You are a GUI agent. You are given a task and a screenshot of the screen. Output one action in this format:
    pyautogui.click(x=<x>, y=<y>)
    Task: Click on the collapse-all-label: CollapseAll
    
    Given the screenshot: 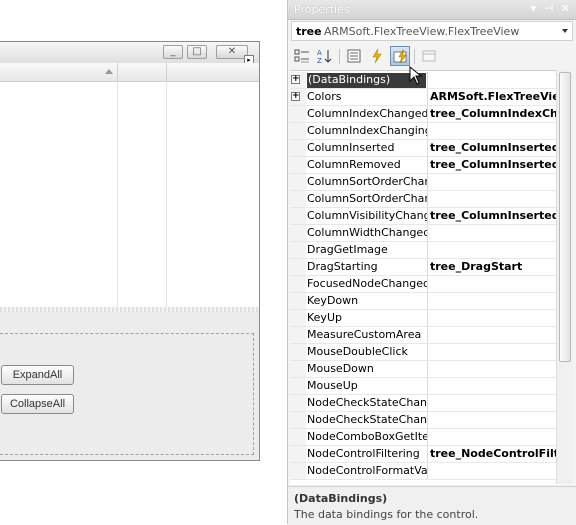 What is the action you would take?
    pyautogui.click(x=37, y=404)
    